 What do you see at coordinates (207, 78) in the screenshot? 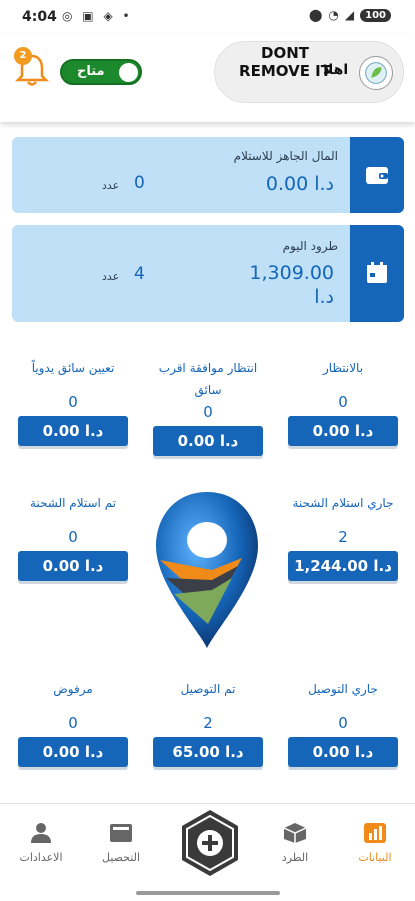
I see `app-header: 2 متاح DONT REMOVE IT اهلا` at bounding box center [207, 78].